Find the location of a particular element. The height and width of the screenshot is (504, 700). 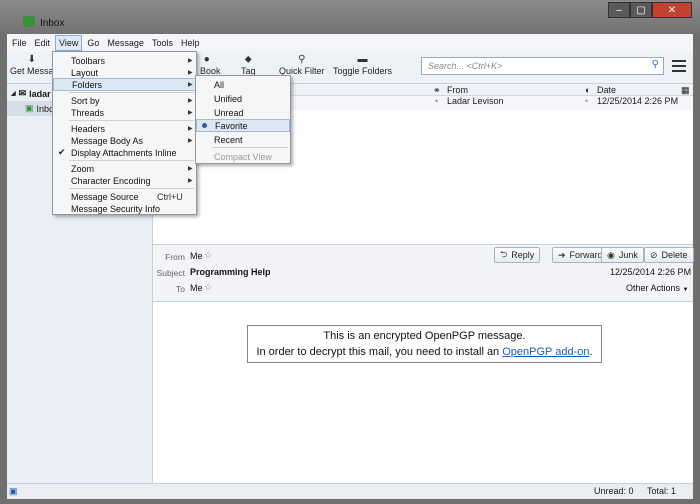

window-title: Inbox is located at coordinates (52, 23).